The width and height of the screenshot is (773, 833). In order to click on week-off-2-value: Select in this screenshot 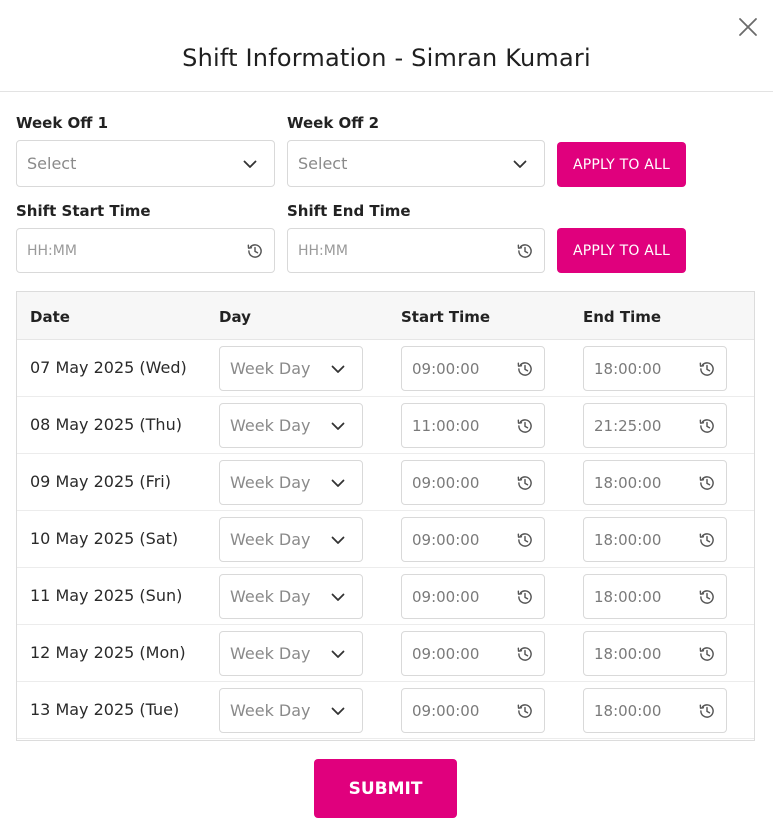, I will do `click(323, 163)`.